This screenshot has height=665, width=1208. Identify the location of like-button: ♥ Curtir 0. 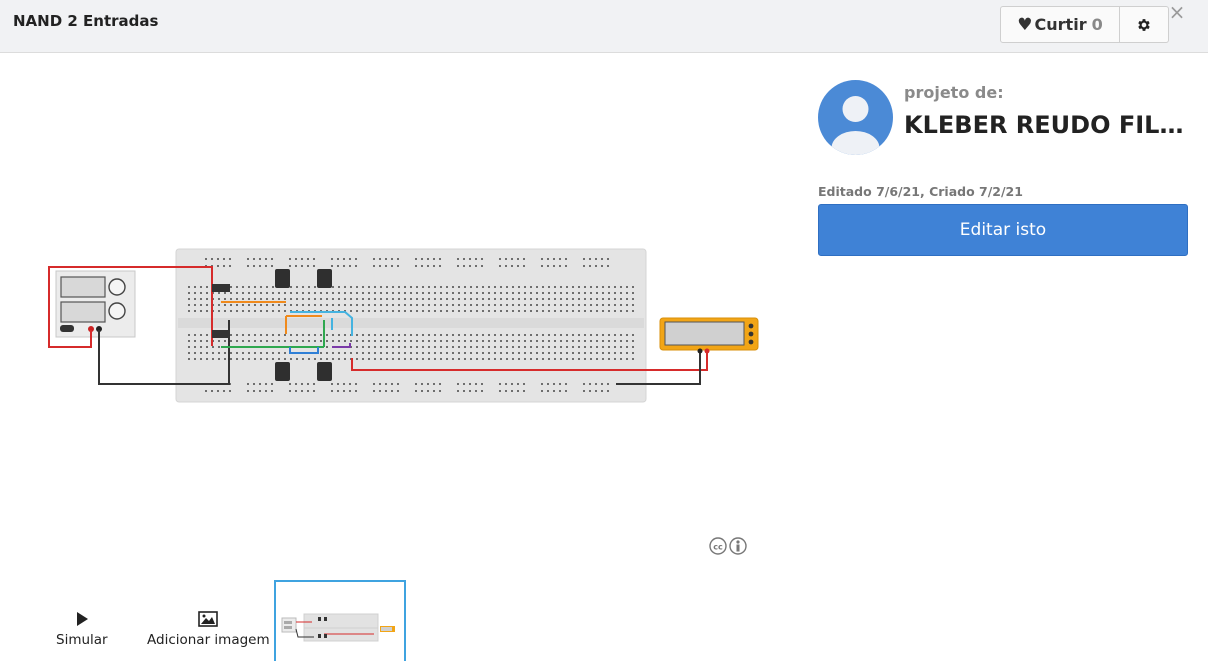
(1060, 24).